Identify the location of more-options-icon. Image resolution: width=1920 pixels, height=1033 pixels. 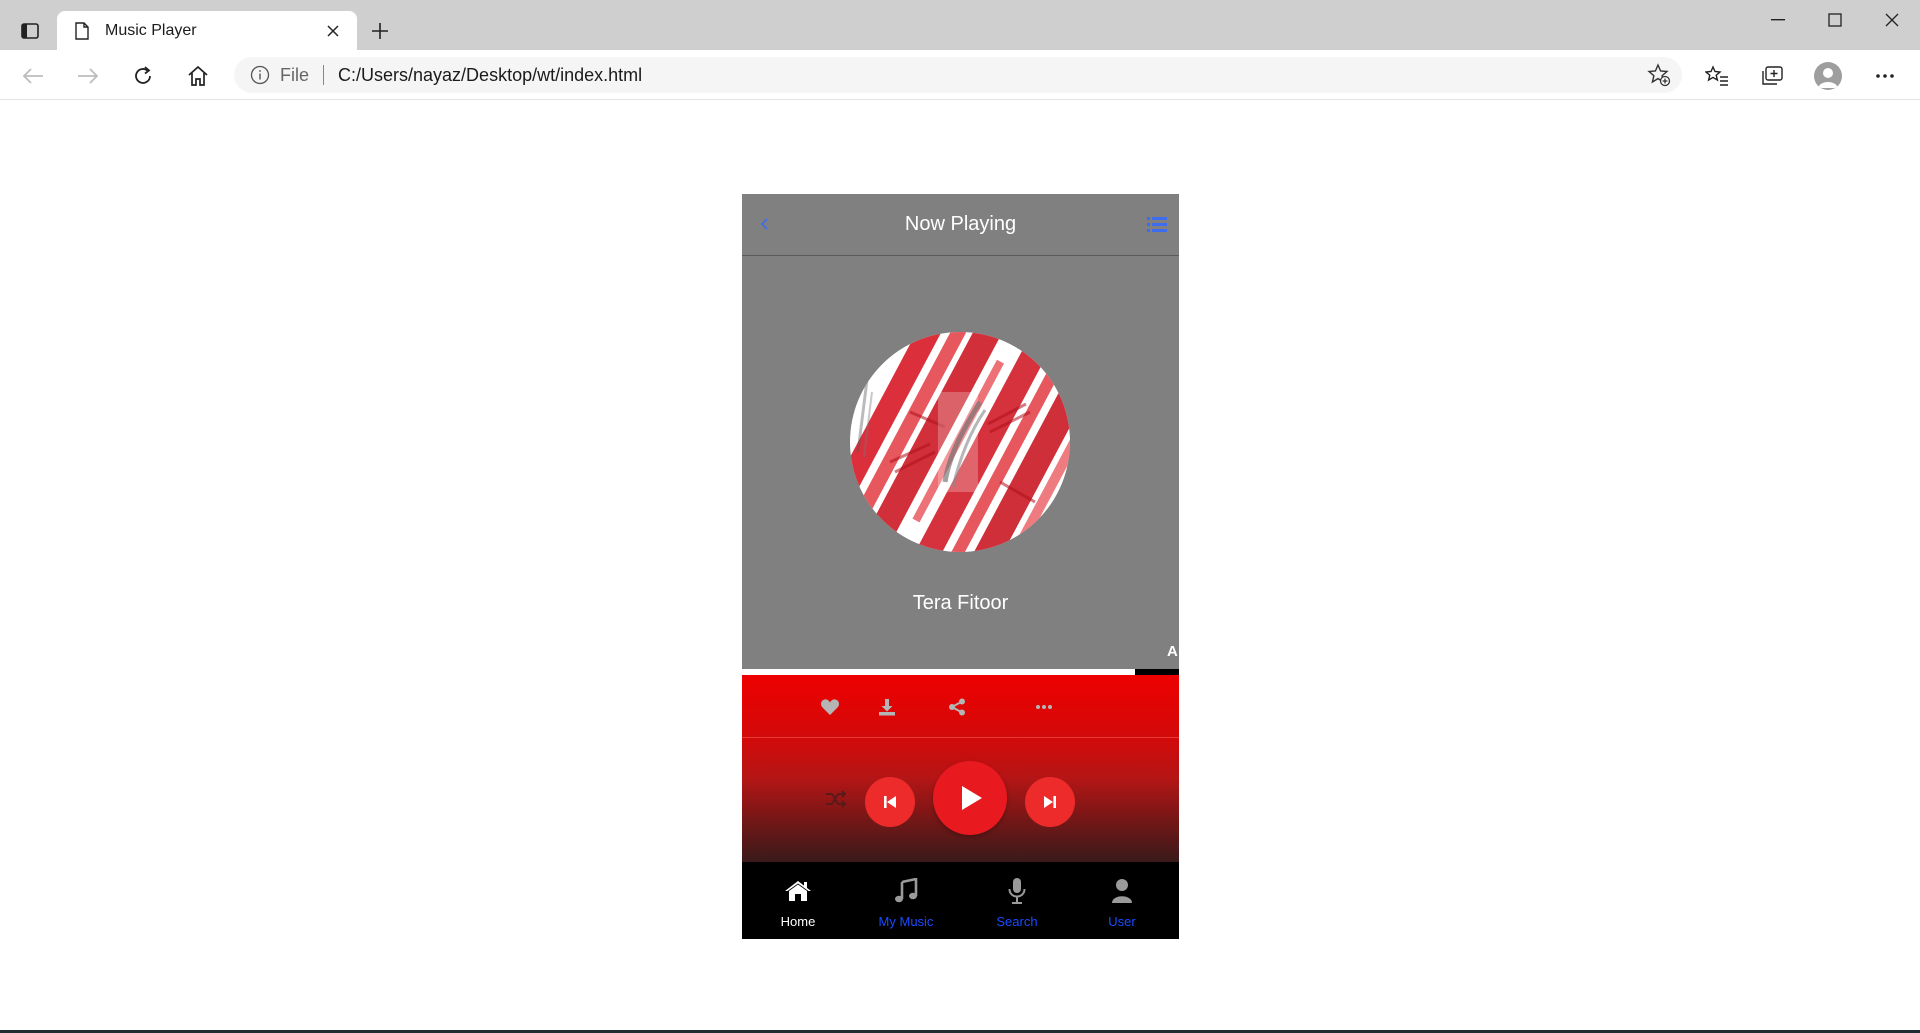
(1044, 707).